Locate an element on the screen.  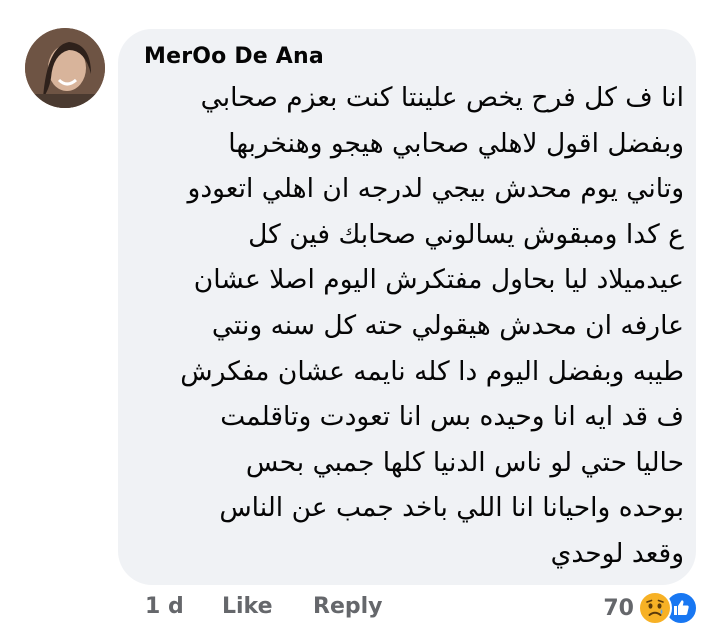
comment-line: حاليا حتي لو ناس الدنيا كلها جمبي بحس is located at coordinates (464, 462).